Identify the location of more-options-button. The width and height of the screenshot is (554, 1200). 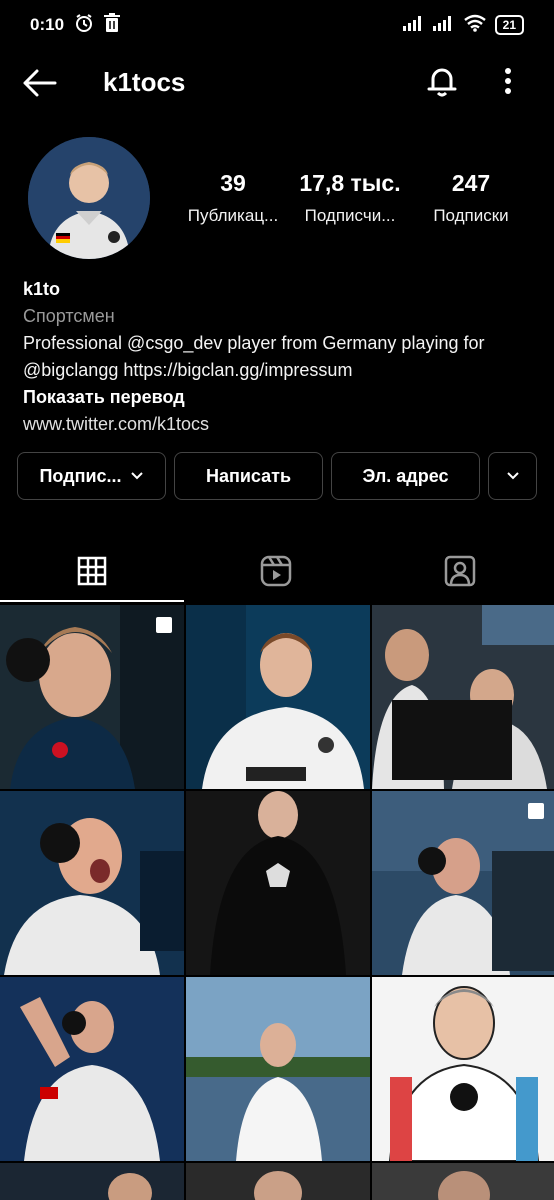
(508, 83).